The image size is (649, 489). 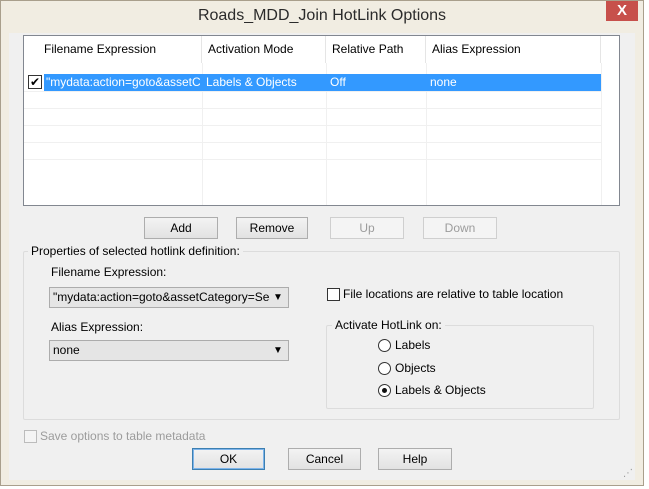 I want to click on cell-activation: Labels & Objects, so click(x=251, y=82).